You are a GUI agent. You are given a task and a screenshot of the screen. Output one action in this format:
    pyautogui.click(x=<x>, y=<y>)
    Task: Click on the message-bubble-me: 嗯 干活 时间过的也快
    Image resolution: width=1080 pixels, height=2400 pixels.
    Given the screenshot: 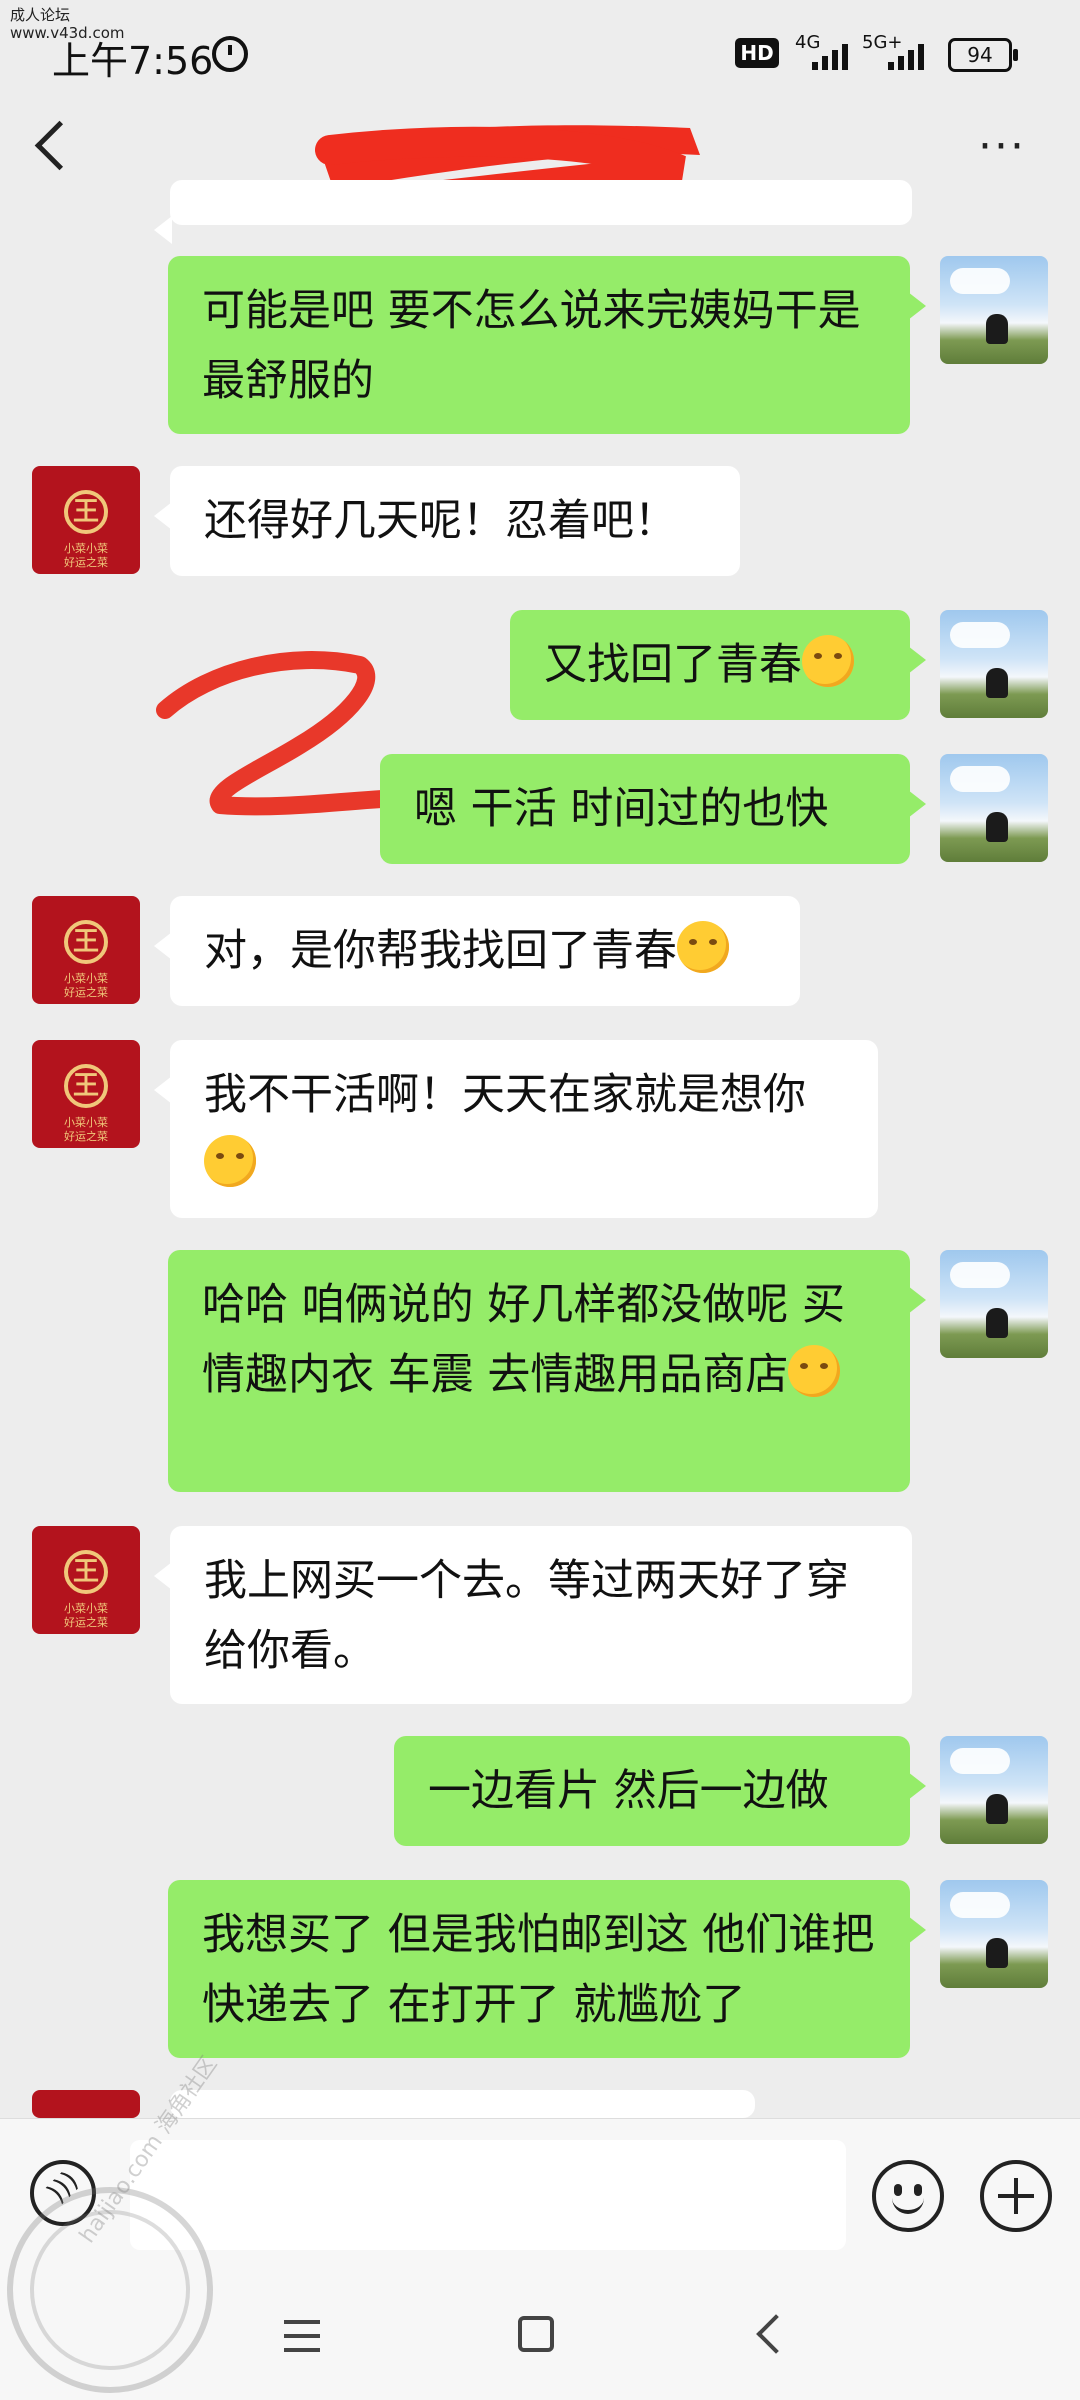 What is the action you would take?
    pyautogui.click(x=653, y=809)
    